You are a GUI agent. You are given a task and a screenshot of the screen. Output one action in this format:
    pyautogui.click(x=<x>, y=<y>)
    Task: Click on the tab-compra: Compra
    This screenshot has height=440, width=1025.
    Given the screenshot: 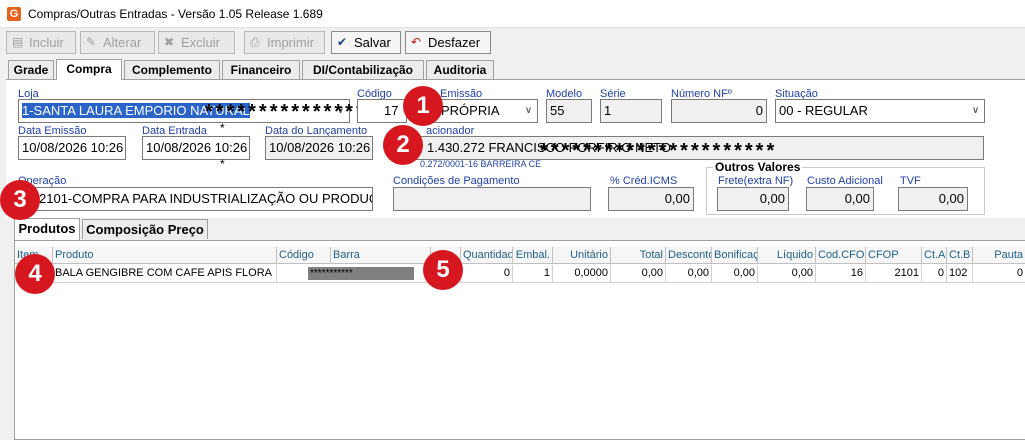 What is the action you would take?
    pyautogui.click(x=89, y=69)
    